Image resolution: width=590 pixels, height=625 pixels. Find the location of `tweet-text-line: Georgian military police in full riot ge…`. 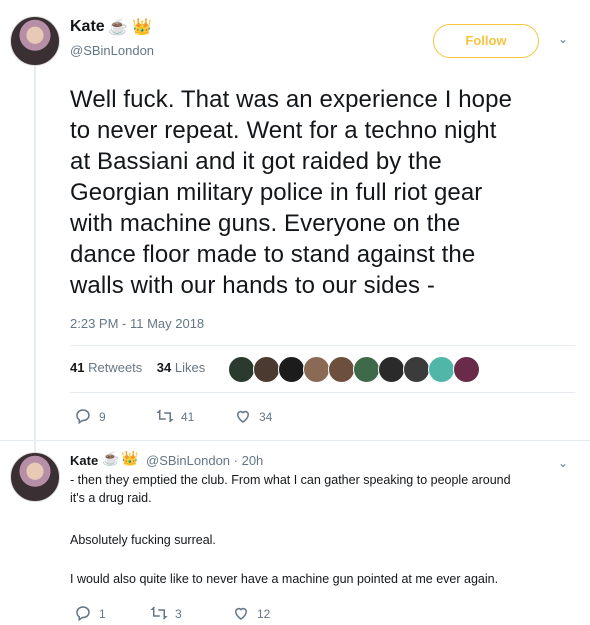

tweet-text-line: Georgian military police in full riot ge… is located at coordinates (276, 192).